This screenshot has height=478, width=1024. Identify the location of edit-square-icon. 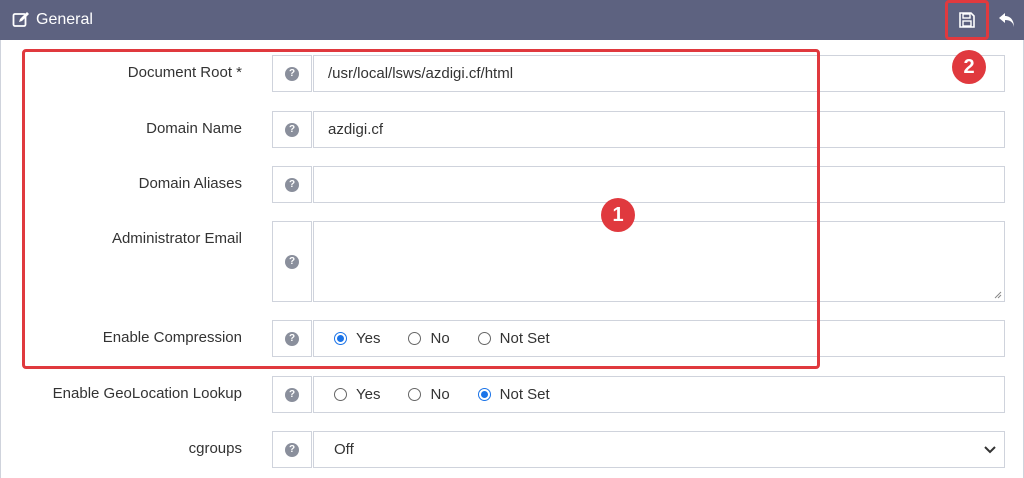
(20, 19).